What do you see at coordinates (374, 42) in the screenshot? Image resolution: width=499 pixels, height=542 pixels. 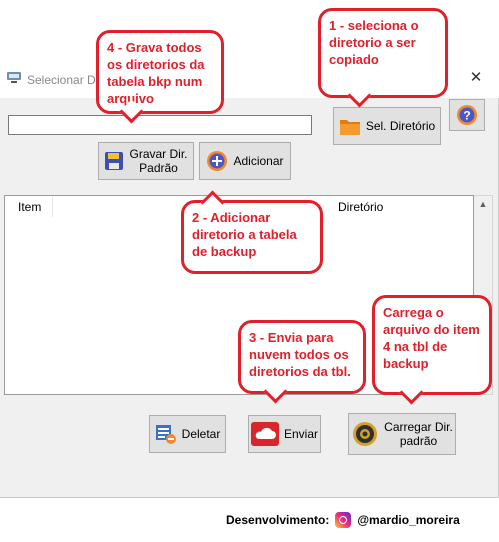 I see `annotation-1-text: 1 - seleciona o diretorio a ser copiado` at bounding box center [374, 42].